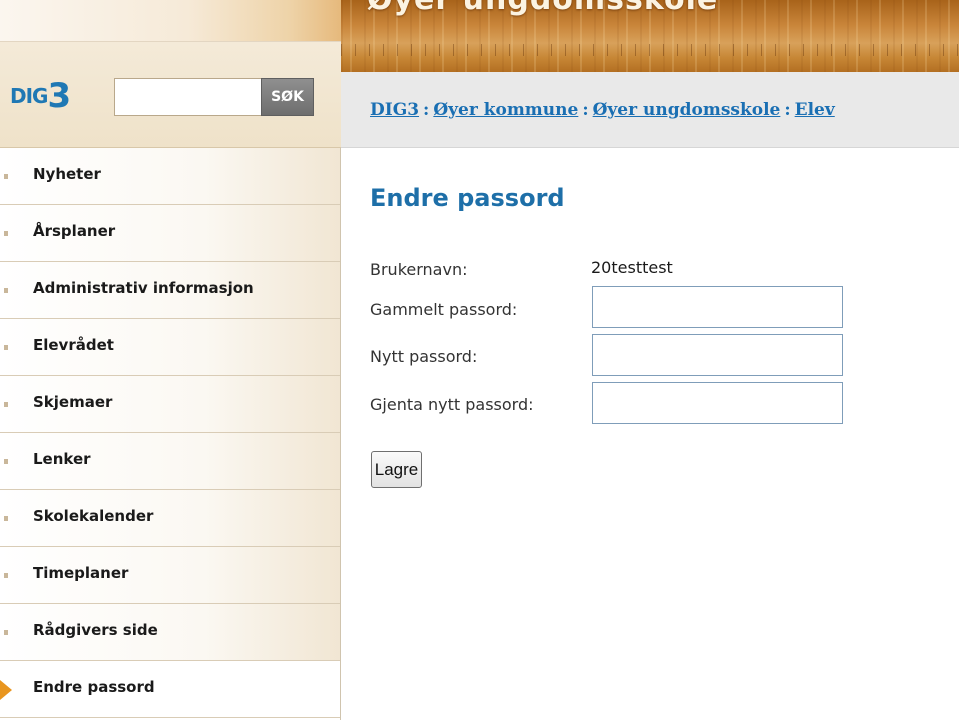  What do you see at coordinates (170, 233) in the screenshot?
I see `sidebar-item-arsplaner: Årsplaner` at bounding box center [170, 233].